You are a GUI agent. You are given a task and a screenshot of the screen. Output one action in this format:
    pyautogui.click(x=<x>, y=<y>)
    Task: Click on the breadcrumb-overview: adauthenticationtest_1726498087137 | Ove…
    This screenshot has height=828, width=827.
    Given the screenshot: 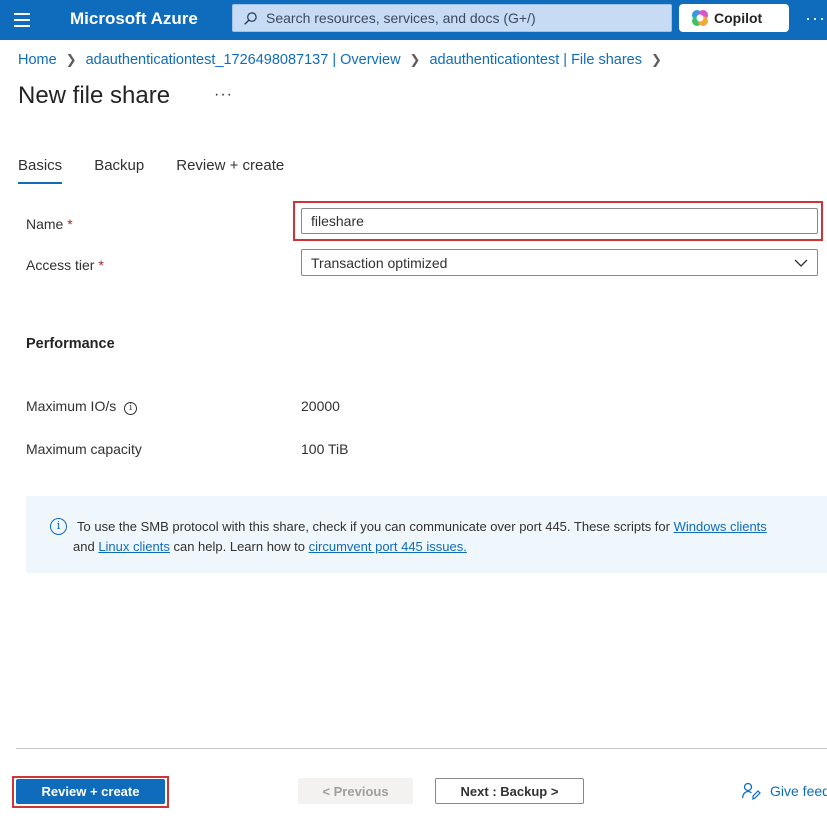 What is the action you would take?
    pyautogui.click(x=243, y=60)
    